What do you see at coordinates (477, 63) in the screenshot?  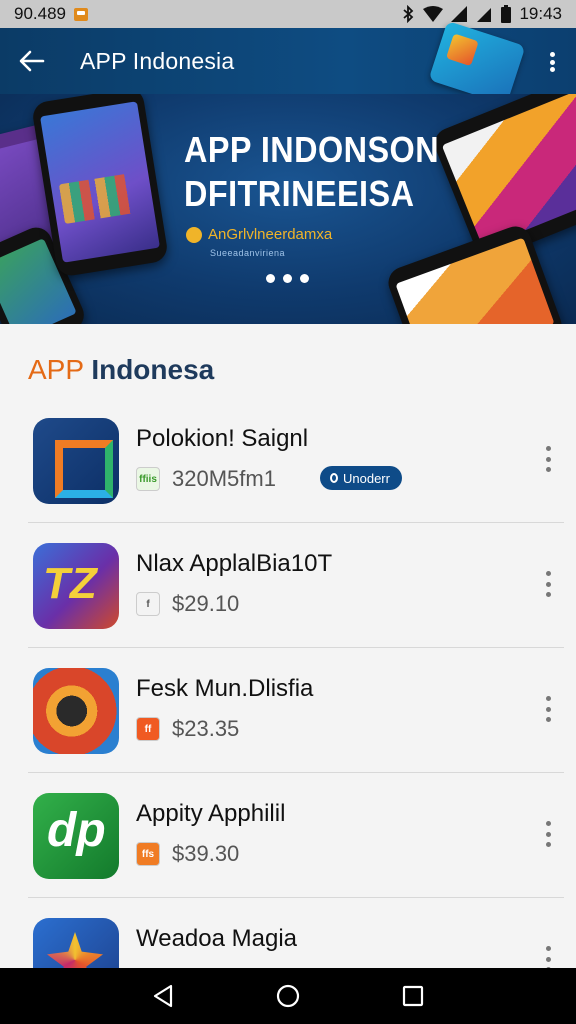 I see `decorative-card-icon` at bounding box center [477, 63].